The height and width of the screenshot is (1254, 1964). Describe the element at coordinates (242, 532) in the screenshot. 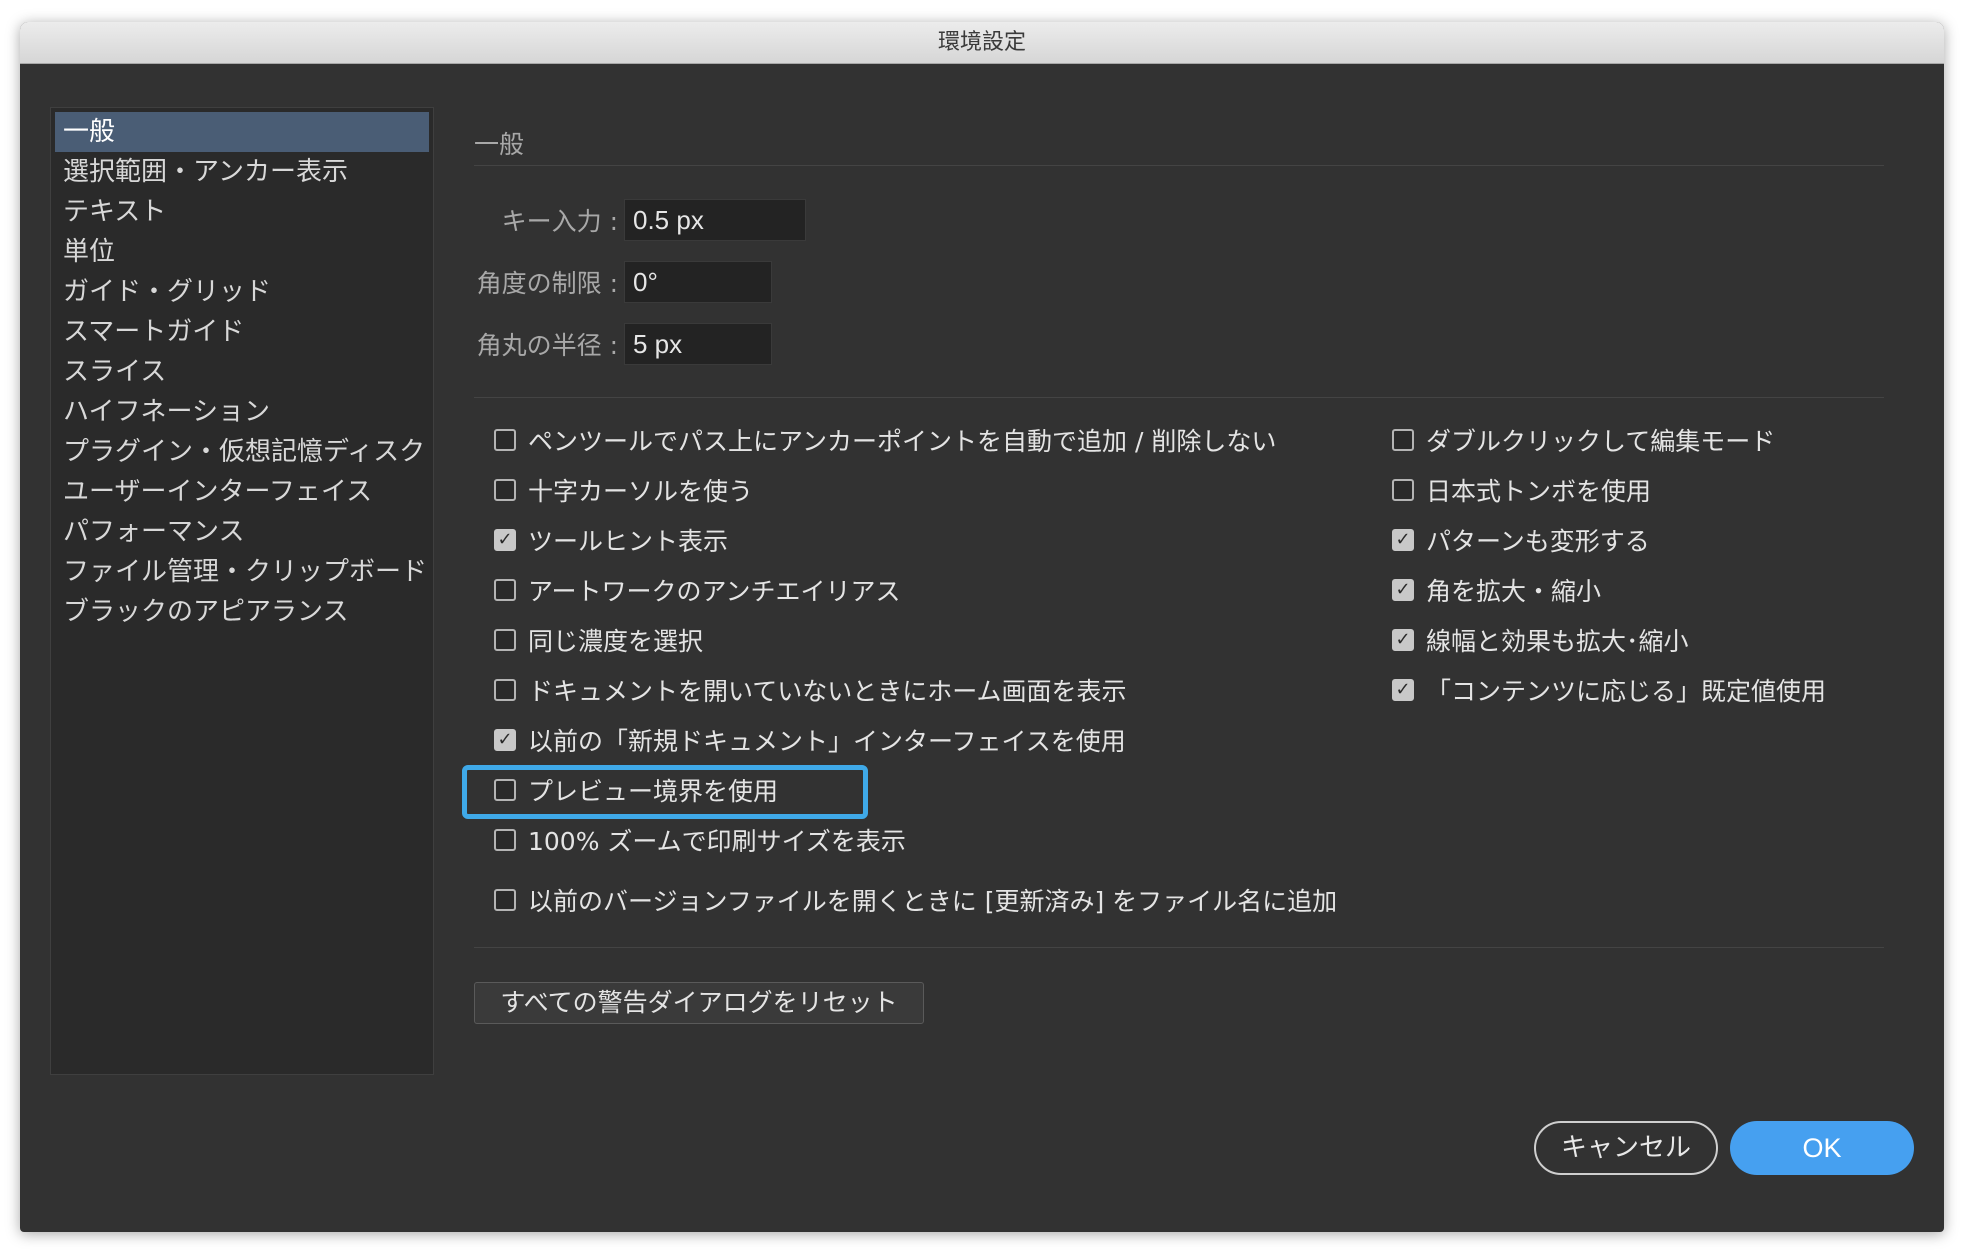

I see `sidebar-item-performance: パフォーマンス` at that location.